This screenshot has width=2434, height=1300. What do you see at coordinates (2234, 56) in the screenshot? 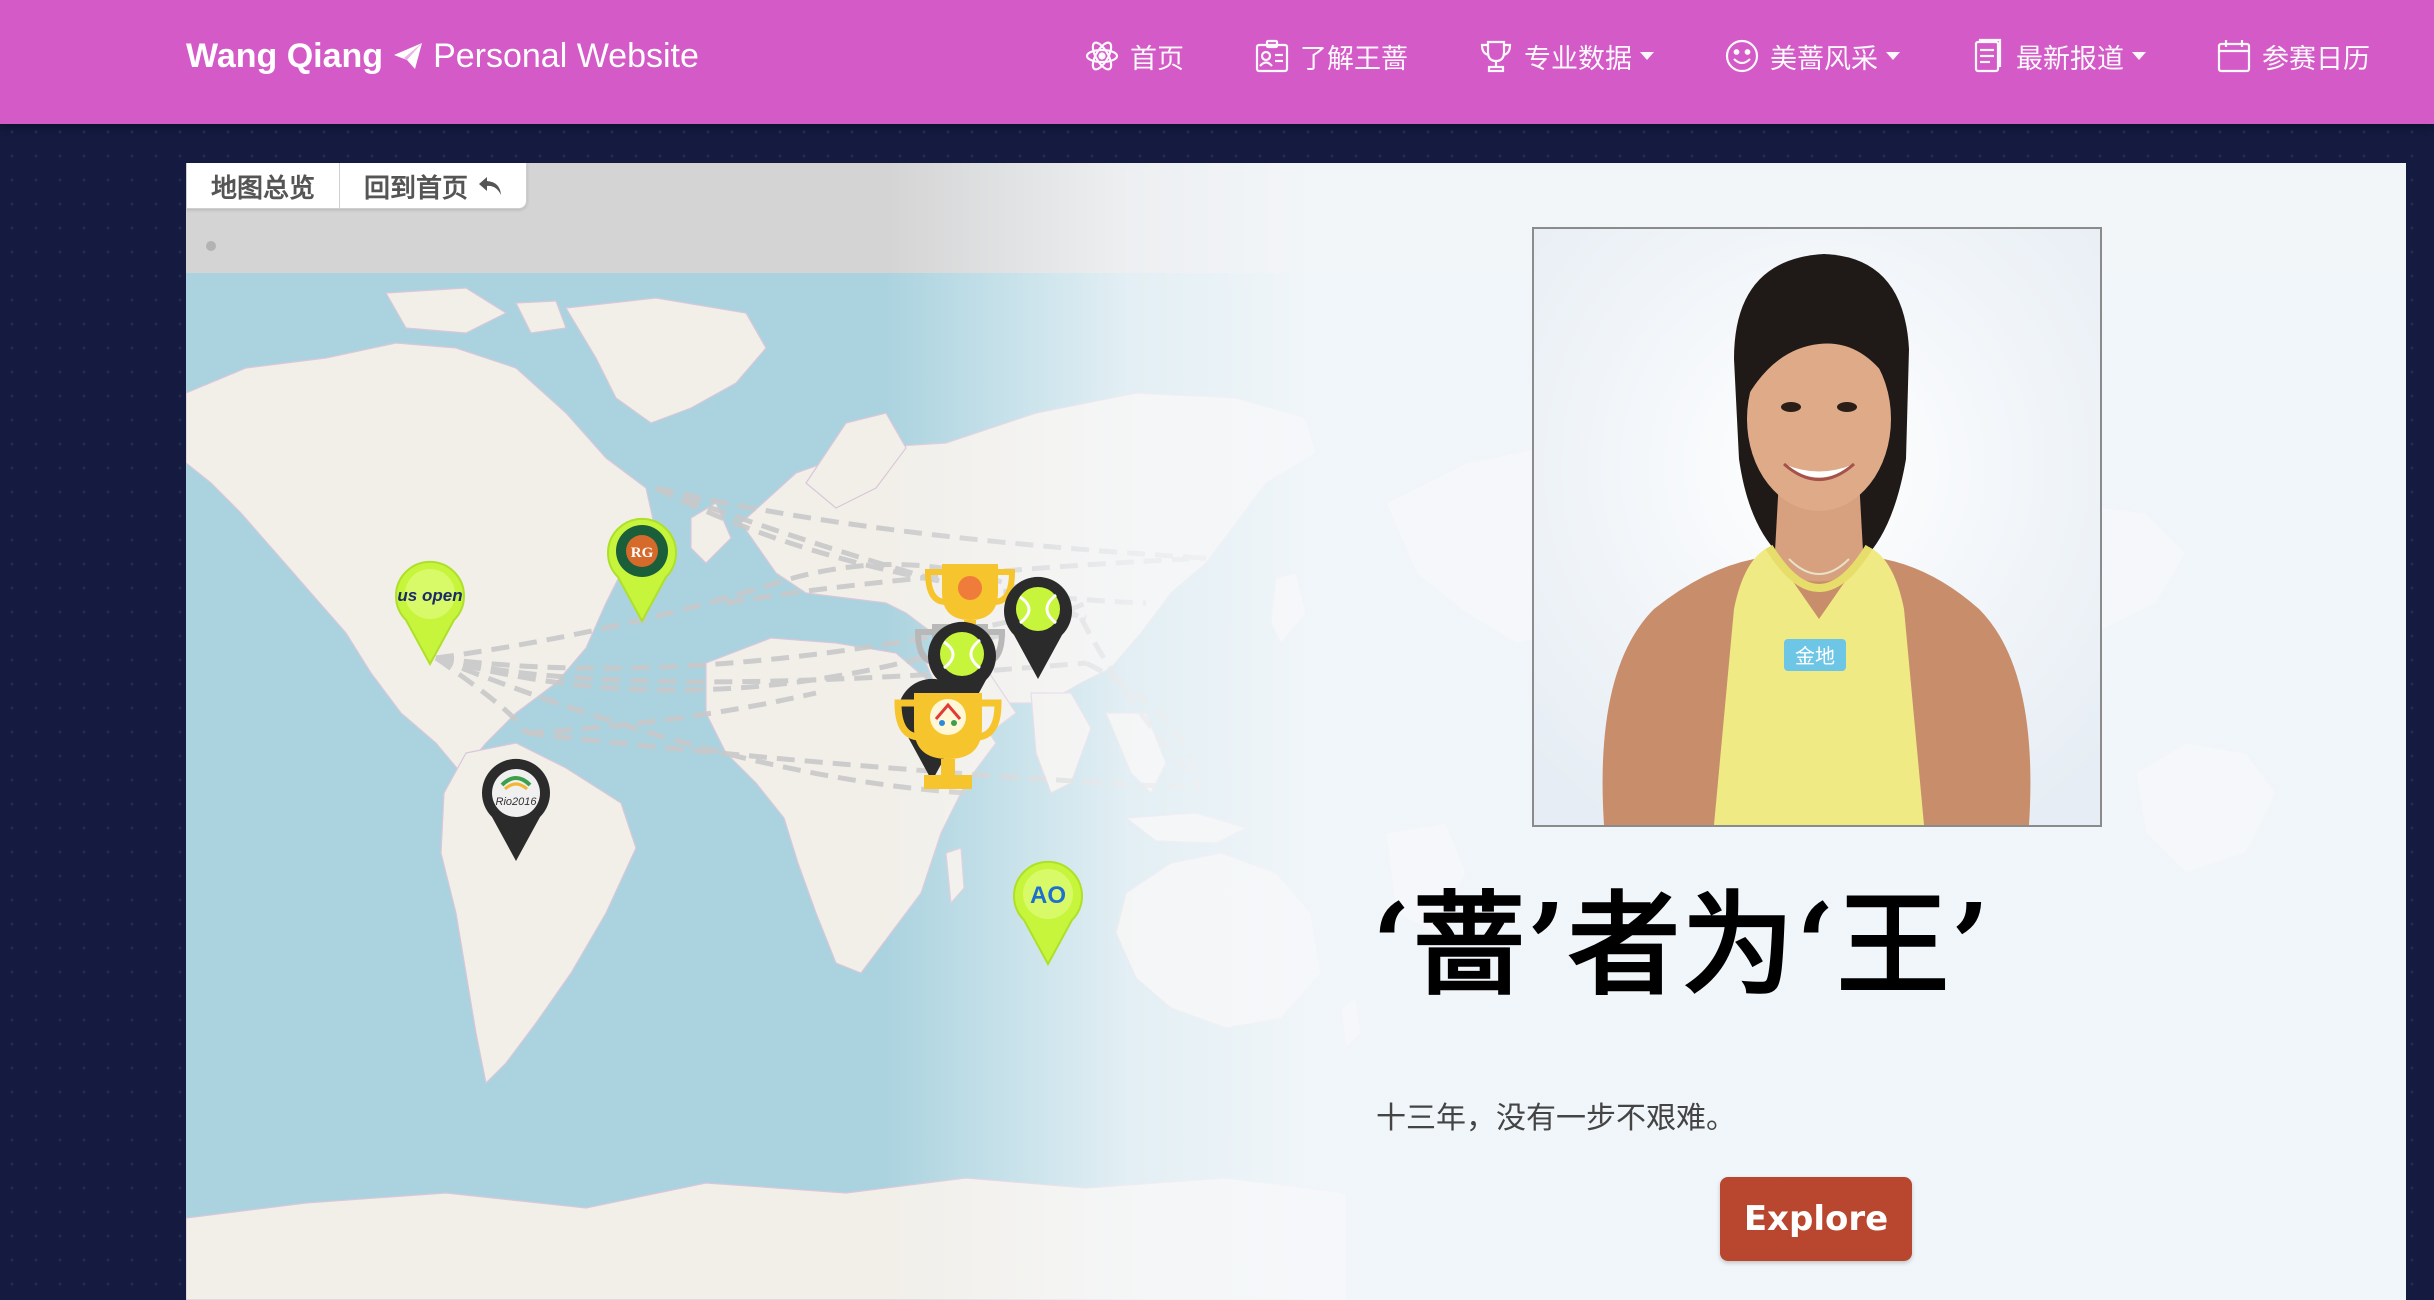
I see `calendar-icon` at bounding box center [2234, 56].